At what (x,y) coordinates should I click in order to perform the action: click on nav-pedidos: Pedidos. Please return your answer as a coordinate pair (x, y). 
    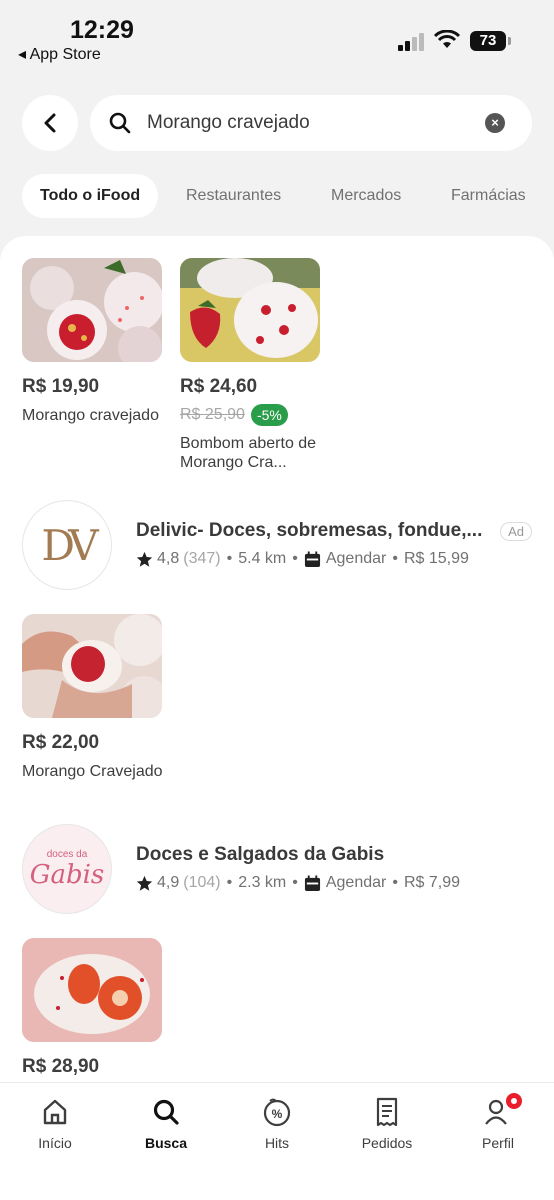
    Looking at the image, I should click on (387, 1123).